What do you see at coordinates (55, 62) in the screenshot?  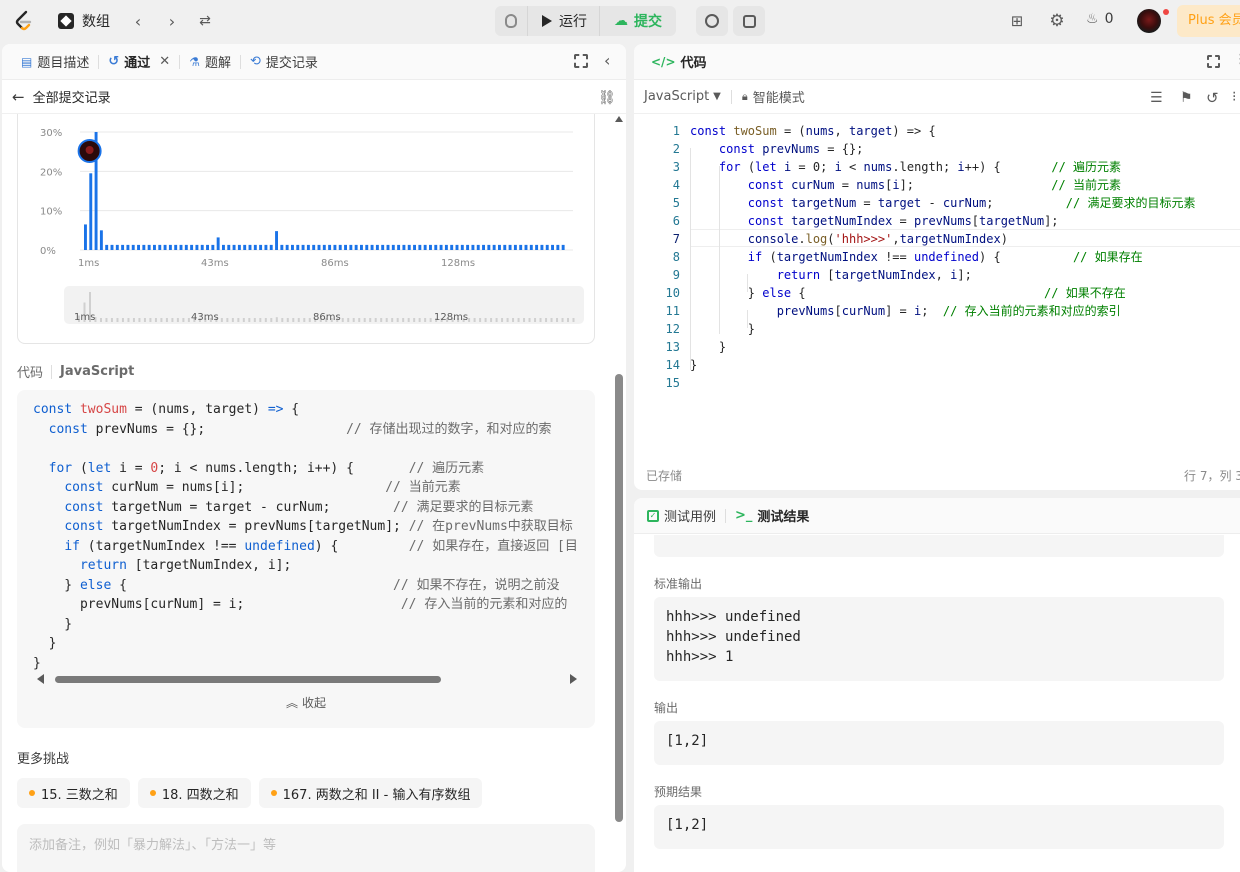 I see `tab-description: ▤ 题目描述` at bounding box center [55, 62].